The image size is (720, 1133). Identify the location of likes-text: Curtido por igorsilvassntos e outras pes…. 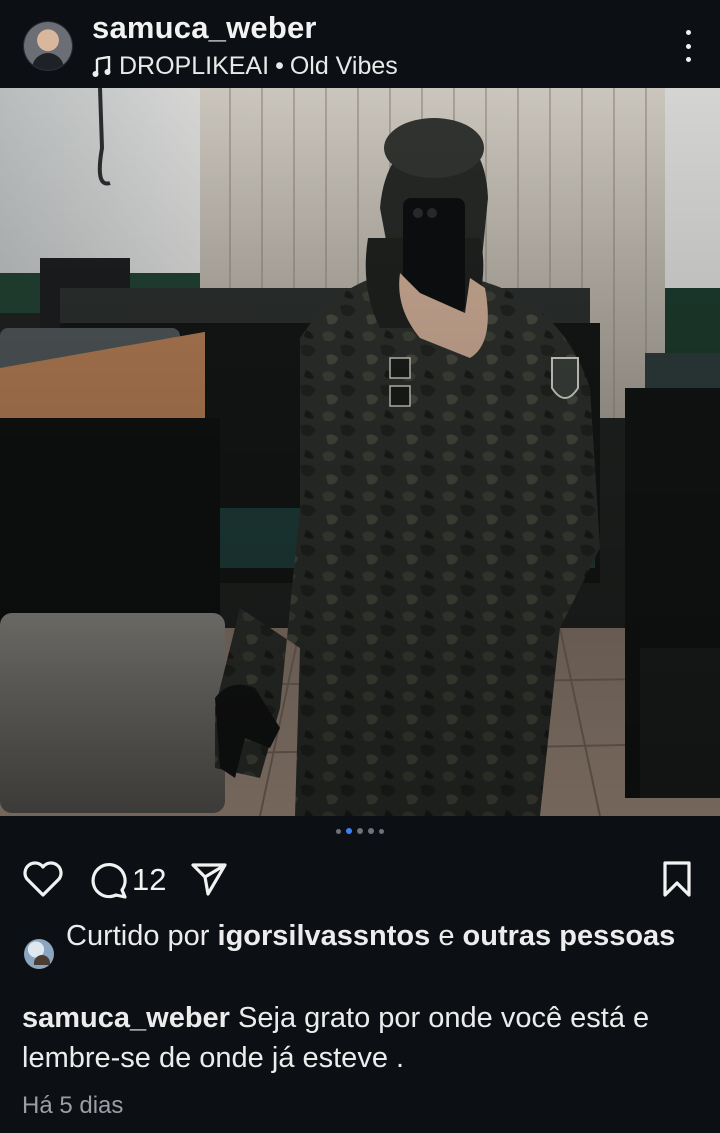
(376, 936).